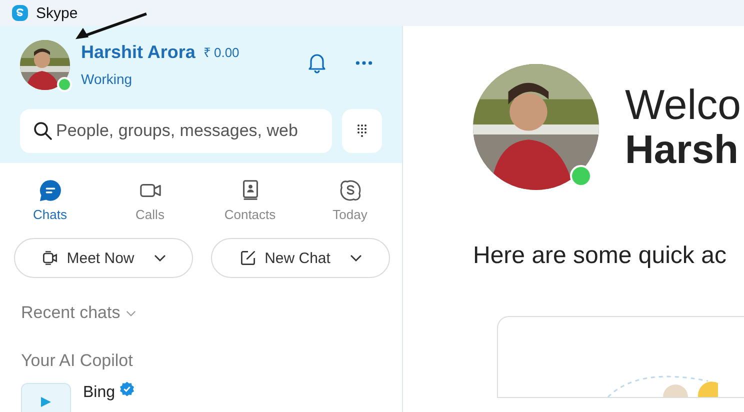 The height and width of the screenshot is (412, 744). I want to click on section-heading: Recent chats, so click(70, 313).